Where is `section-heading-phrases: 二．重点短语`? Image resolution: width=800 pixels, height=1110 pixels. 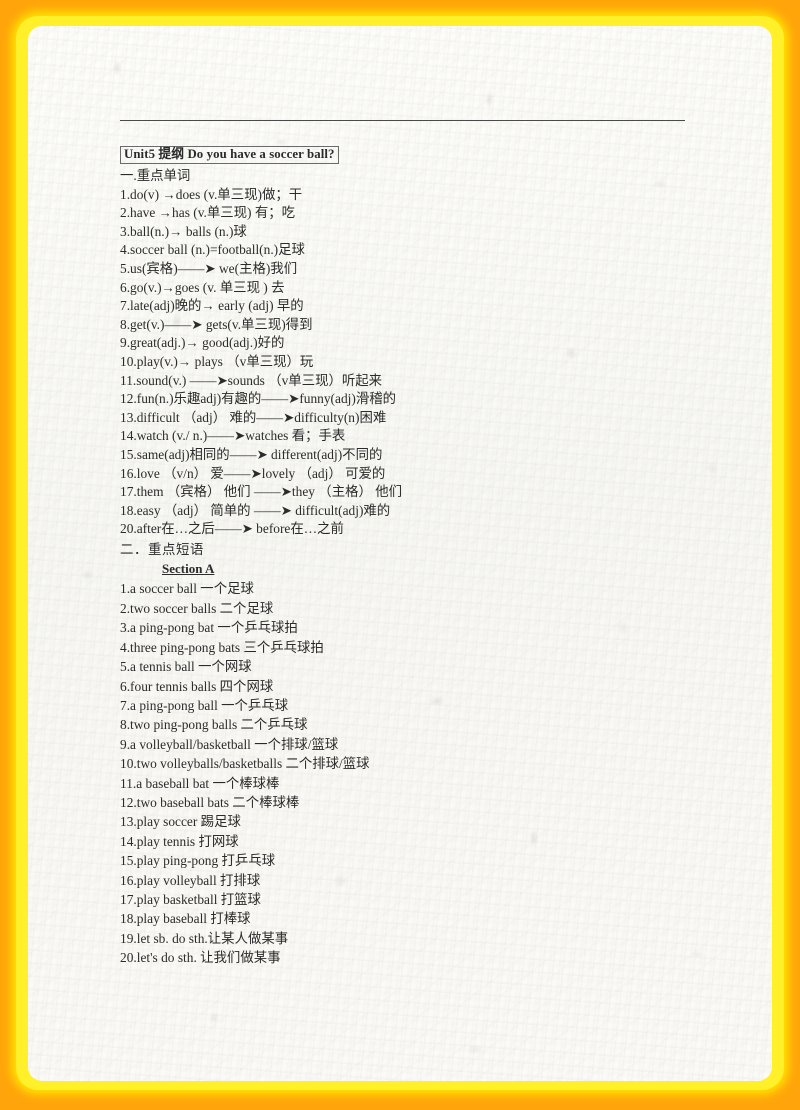 section-heading-phrases: 二．重点短语 is located at coordinates (162, 549).